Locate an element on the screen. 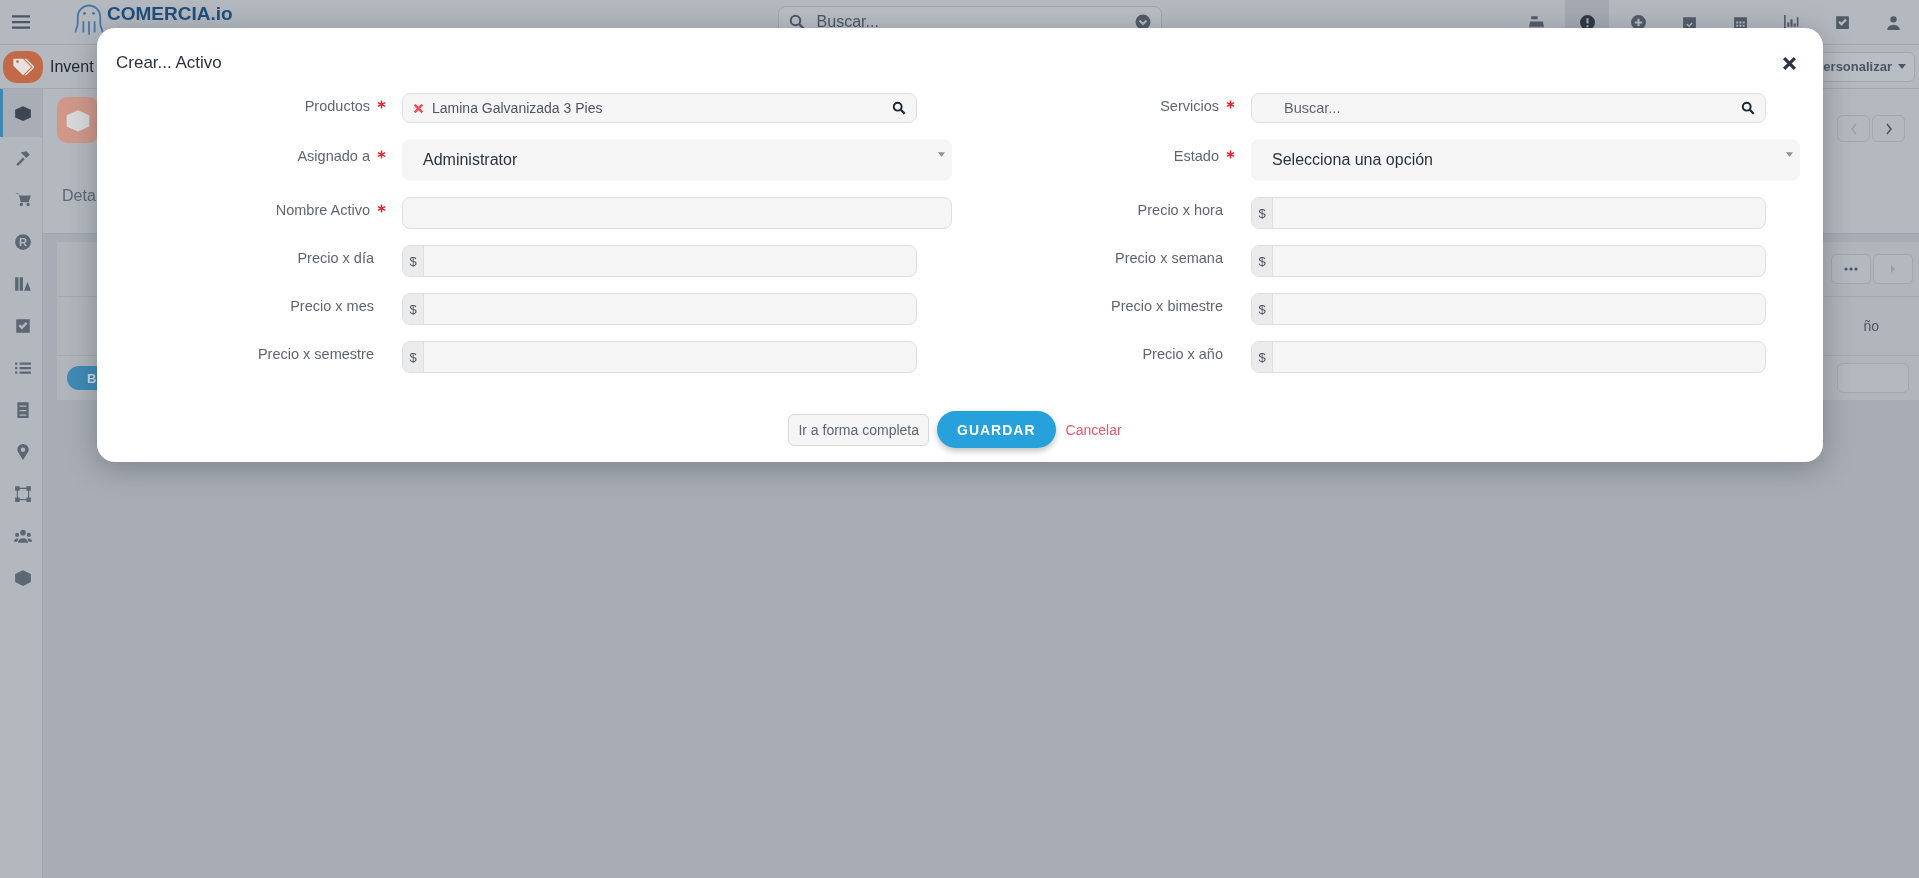 This screenshot has height=878, width=1919. more-button is located at coordinates (1851, 269).